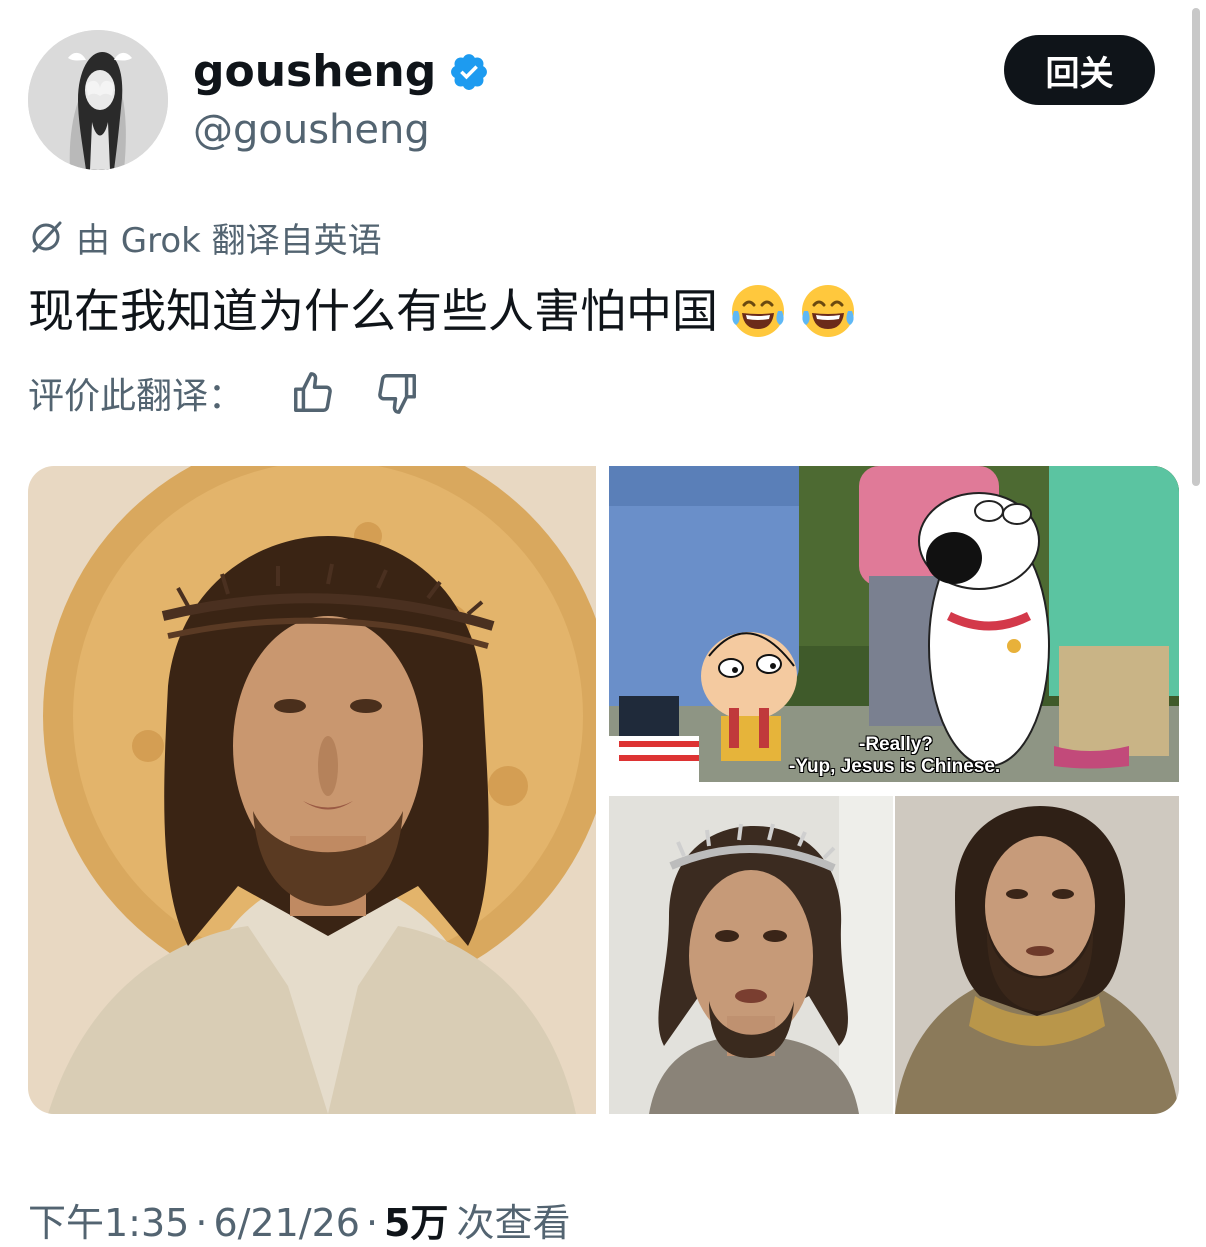 This screenshot has width=1206, height=1247. What do you see at coordinates (896, 744) in the screenshot?
I see `subtitle-line-1: -Really?` at bounding box center [896, 744].